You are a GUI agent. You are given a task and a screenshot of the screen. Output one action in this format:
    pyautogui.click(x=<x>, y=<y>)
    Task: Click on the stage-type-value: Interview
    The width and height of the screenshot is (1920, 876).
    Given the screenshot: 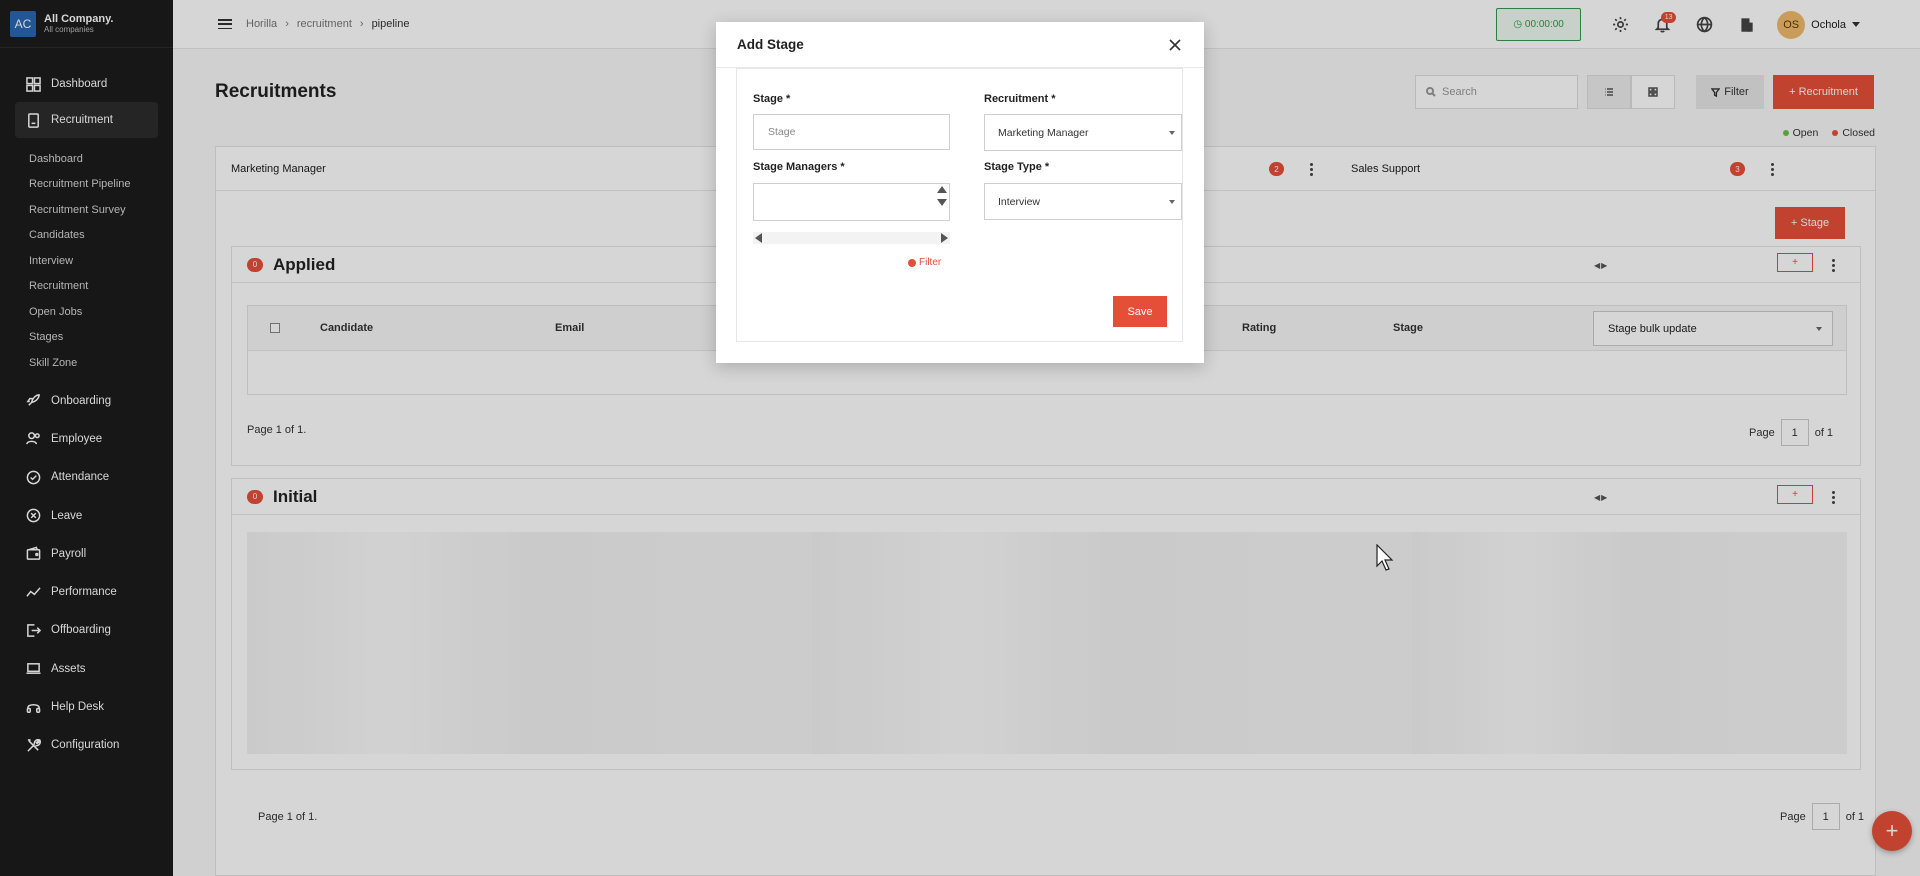 What is the action you would take?
    pyautogui.click(x=1019, y=201)
    